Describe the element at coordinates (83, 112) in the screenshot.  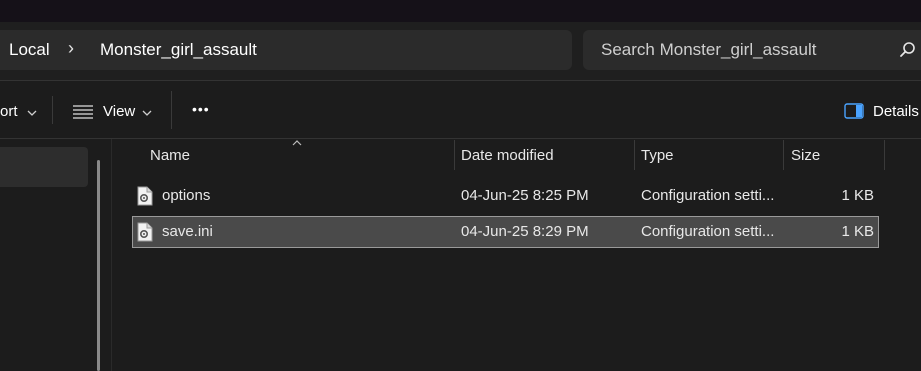
I see `view-lines-icon` at that location.